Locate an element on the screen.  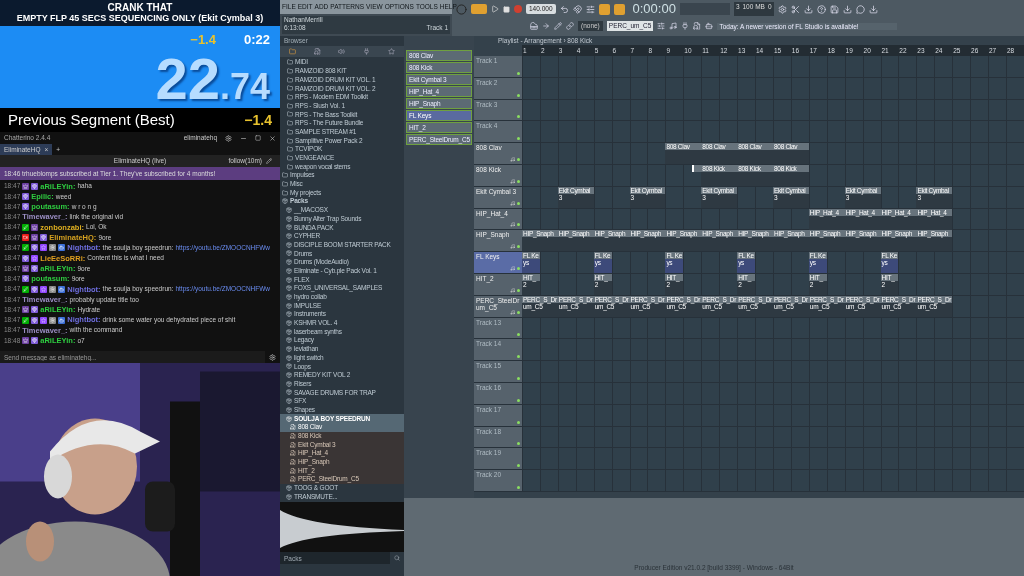
category-title: EMPTY FLP 45 SECS SEQUENCING ONLY (Ekit Cymbal 3) is located at coordinates (140, 18).